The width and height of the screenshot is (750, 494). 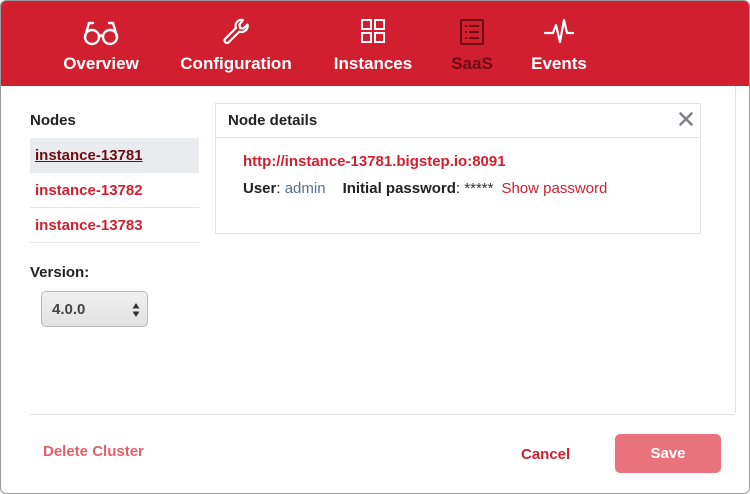 I want to click on node-item-13781: instance-13781, so click(x=114, y=155).